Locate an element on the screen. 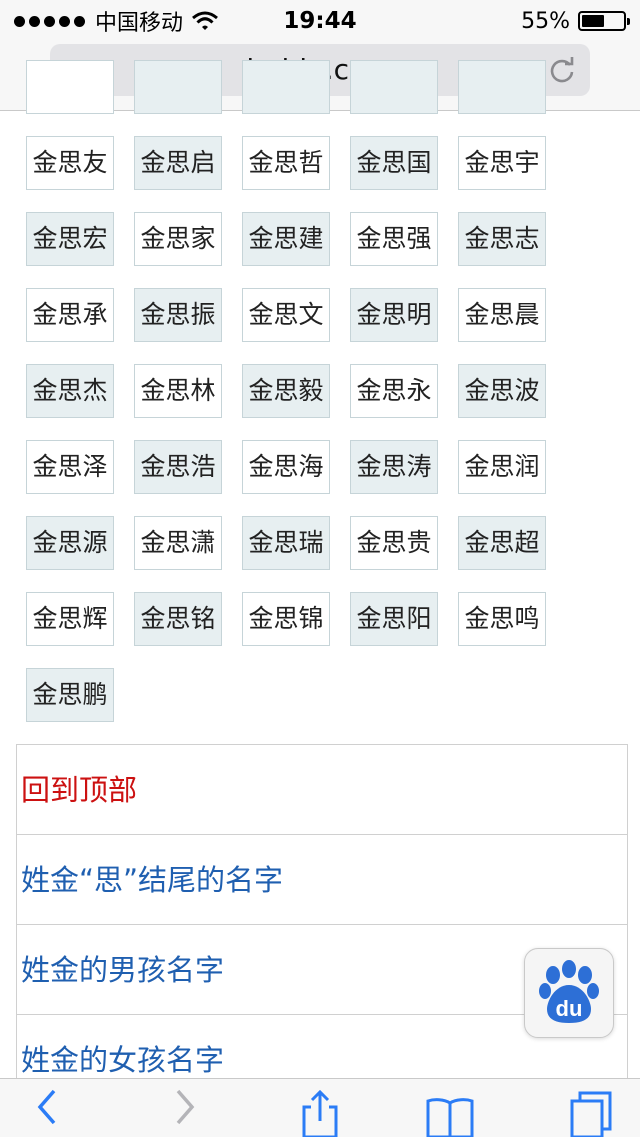 The image size is (640, 1137). name-cell: 金思哲 is located at coordinates (286, 163).